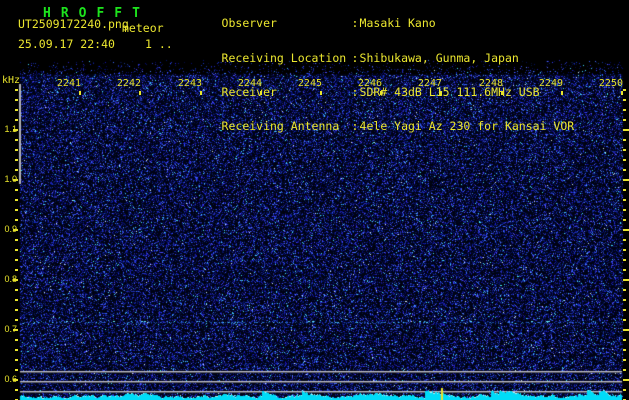 The height and width of the screenshot is (400, 629). What do you see at coordinates (369, 83) in the screenshot?
I see `x-tick-label: 2246` at bounding box center [369, 83].